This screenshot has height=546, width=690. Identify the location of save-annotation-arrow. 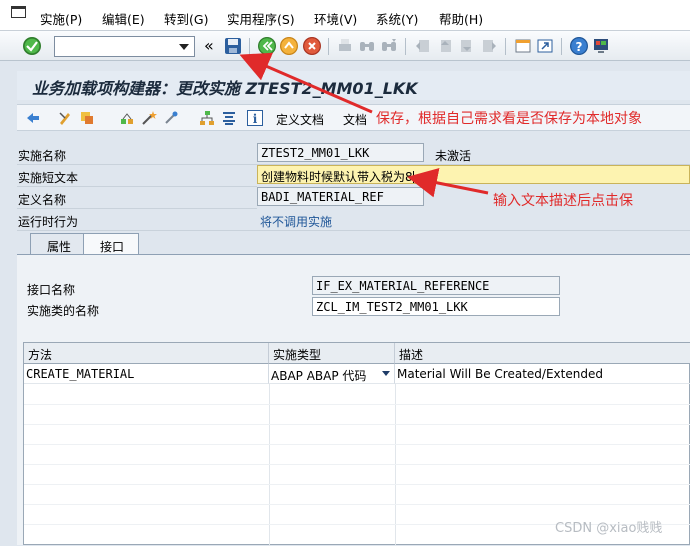
(306, 83).